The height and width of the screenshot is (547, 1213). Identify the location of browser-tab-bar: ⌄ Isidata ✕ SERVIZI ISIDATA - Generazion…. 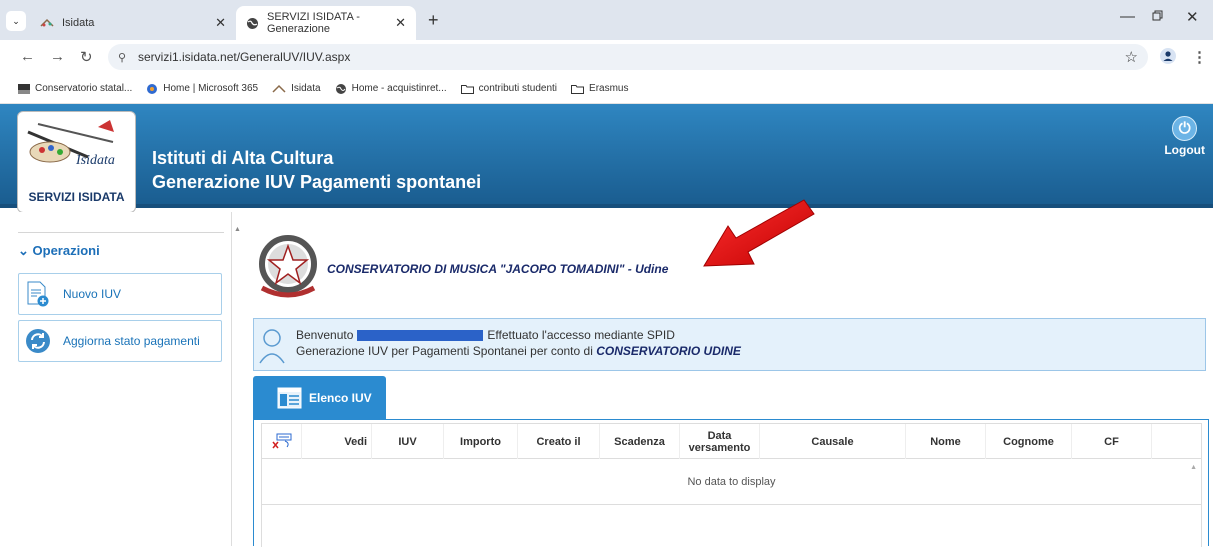
(606, 20).